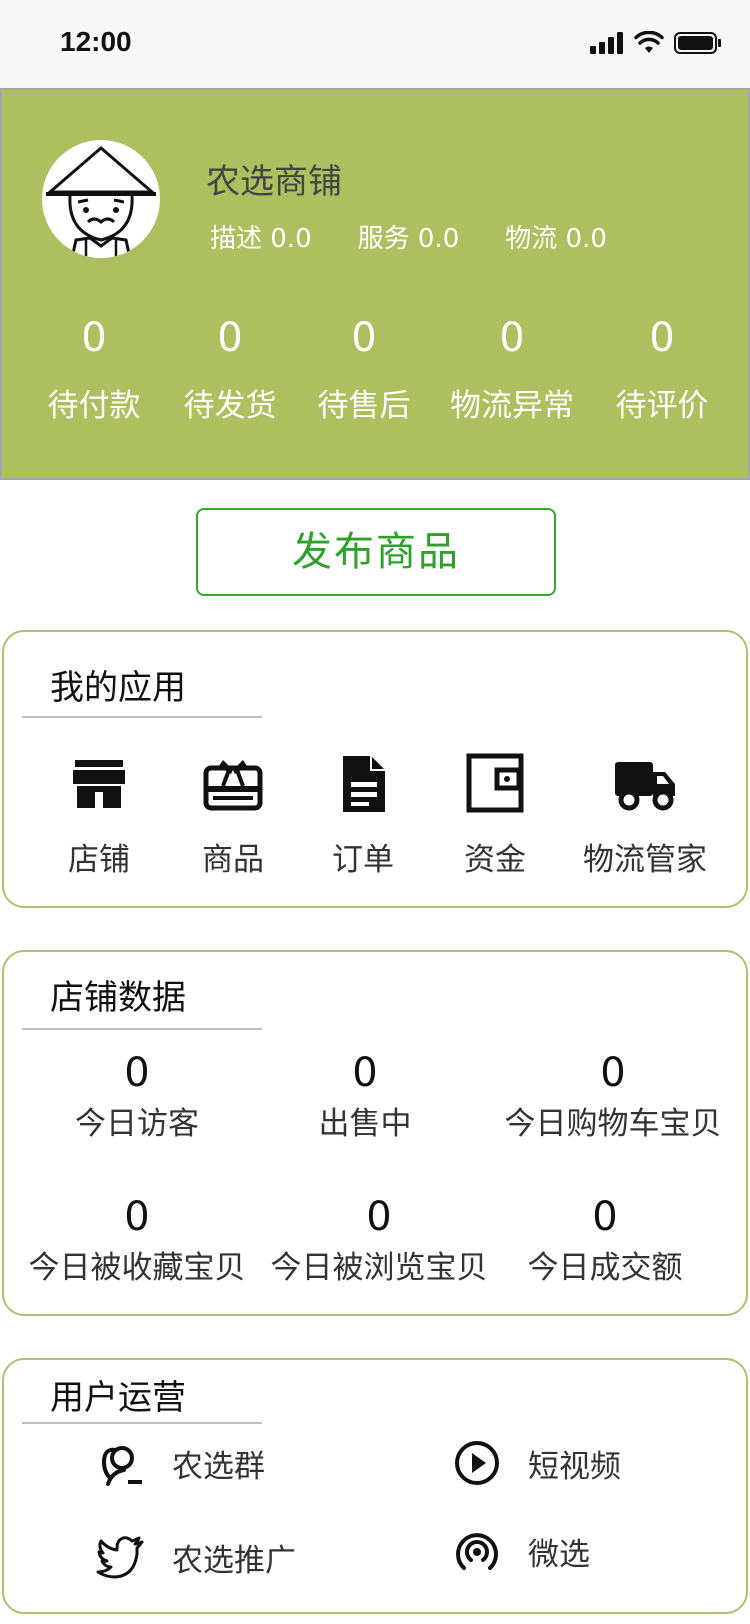 This screenshot has width=750, height=1624. I want to click on data-today-viewed: 0 今日被浏览宝贝, so click(379, 1239).